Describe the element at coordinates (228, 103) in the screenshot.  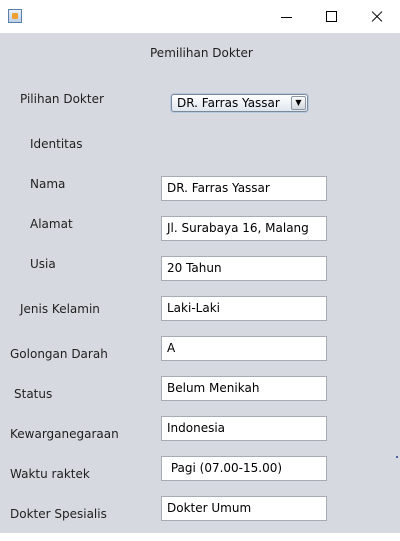
I see `doctor-choice-value: DR. Farras Yassar` at that location.